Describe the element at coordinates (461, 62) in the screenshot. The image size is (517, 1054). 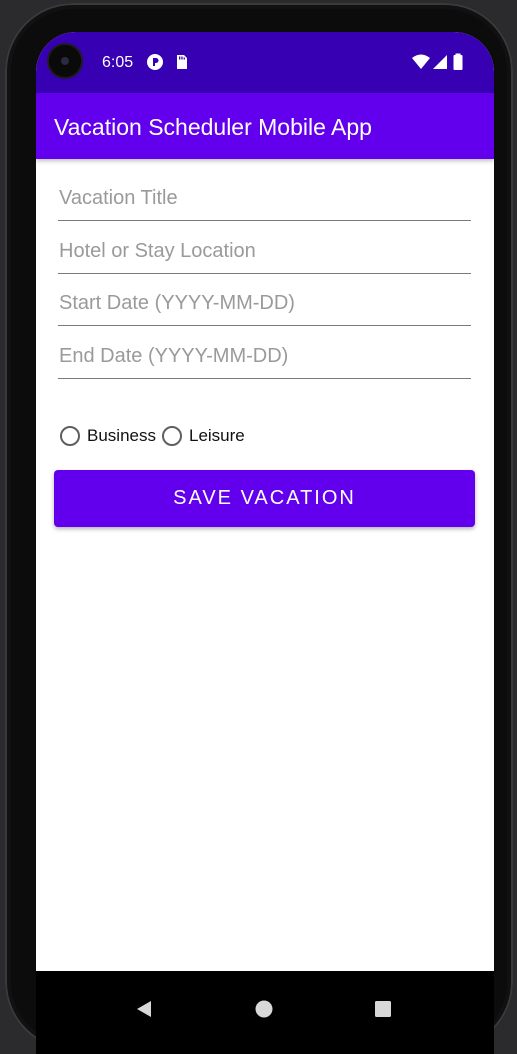
I see `battery-icon` at that location.